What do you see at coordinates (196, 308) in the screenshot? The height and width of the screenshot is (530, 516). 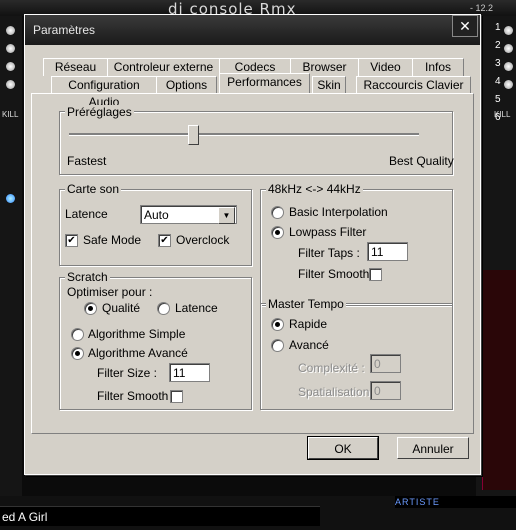 I see `scratch-latency-label: Latence` at bounding box center [196, 308].